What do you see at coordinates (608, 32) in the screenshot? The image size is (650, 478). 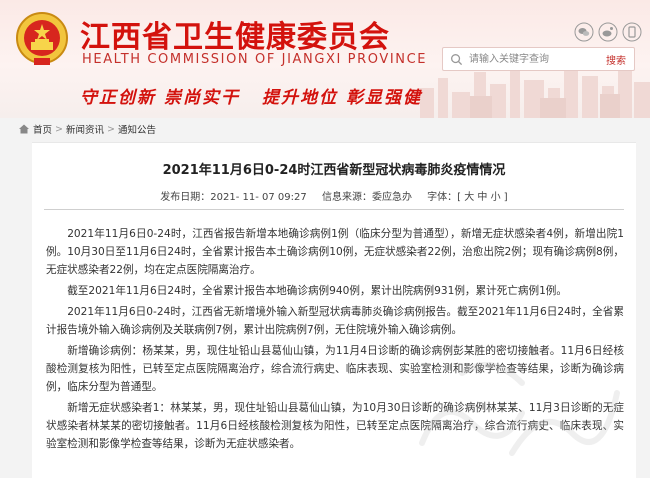 I see `weibo-icon` at bounding box center [608, 32].